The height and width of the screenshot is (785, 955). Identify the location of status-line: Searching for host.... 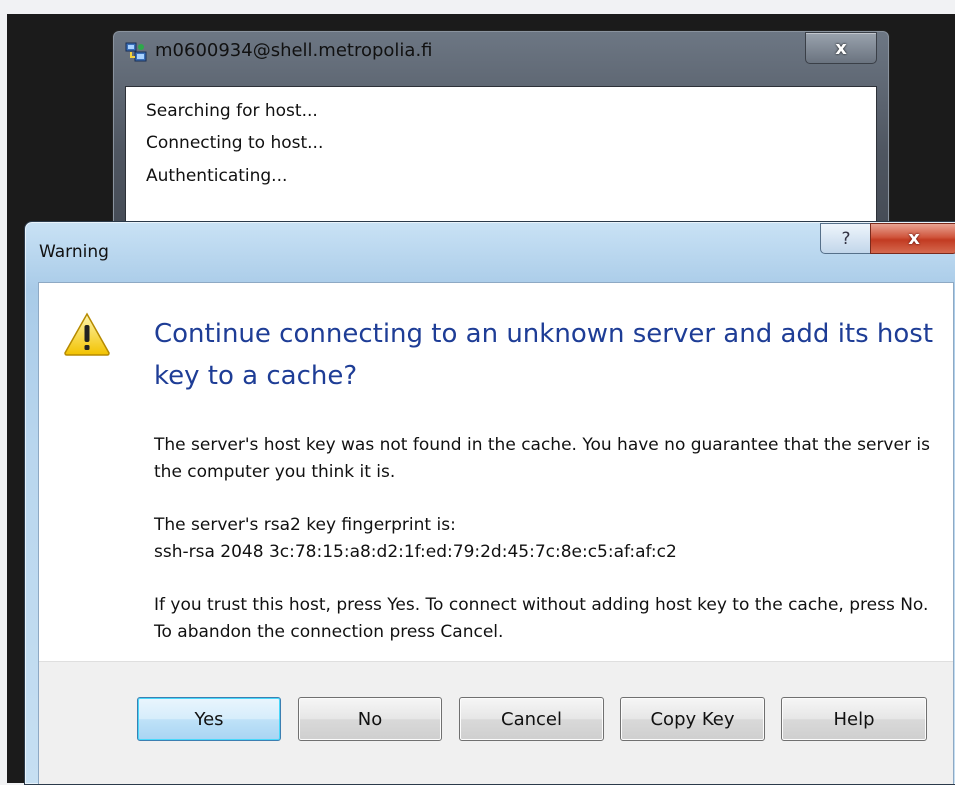
(232, 111).